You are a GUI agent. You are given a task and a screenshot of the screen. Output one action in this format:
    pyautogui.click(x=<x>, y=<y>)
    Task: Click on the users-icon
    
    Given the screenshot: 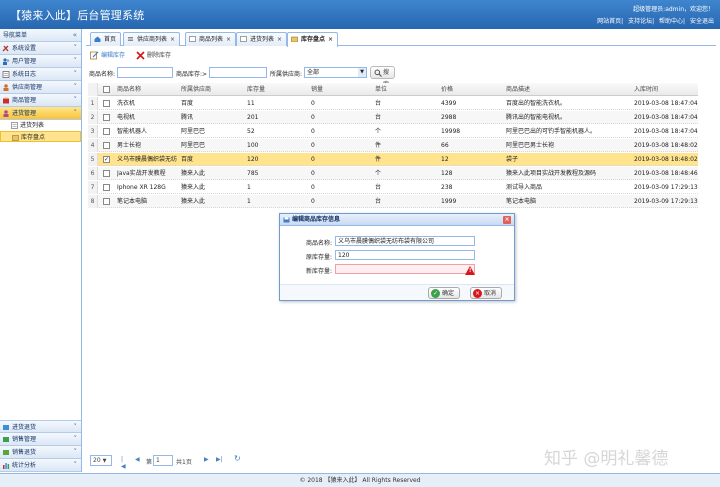 What is the action you would take?
    pyautogui.click(x=6, y=61)
    